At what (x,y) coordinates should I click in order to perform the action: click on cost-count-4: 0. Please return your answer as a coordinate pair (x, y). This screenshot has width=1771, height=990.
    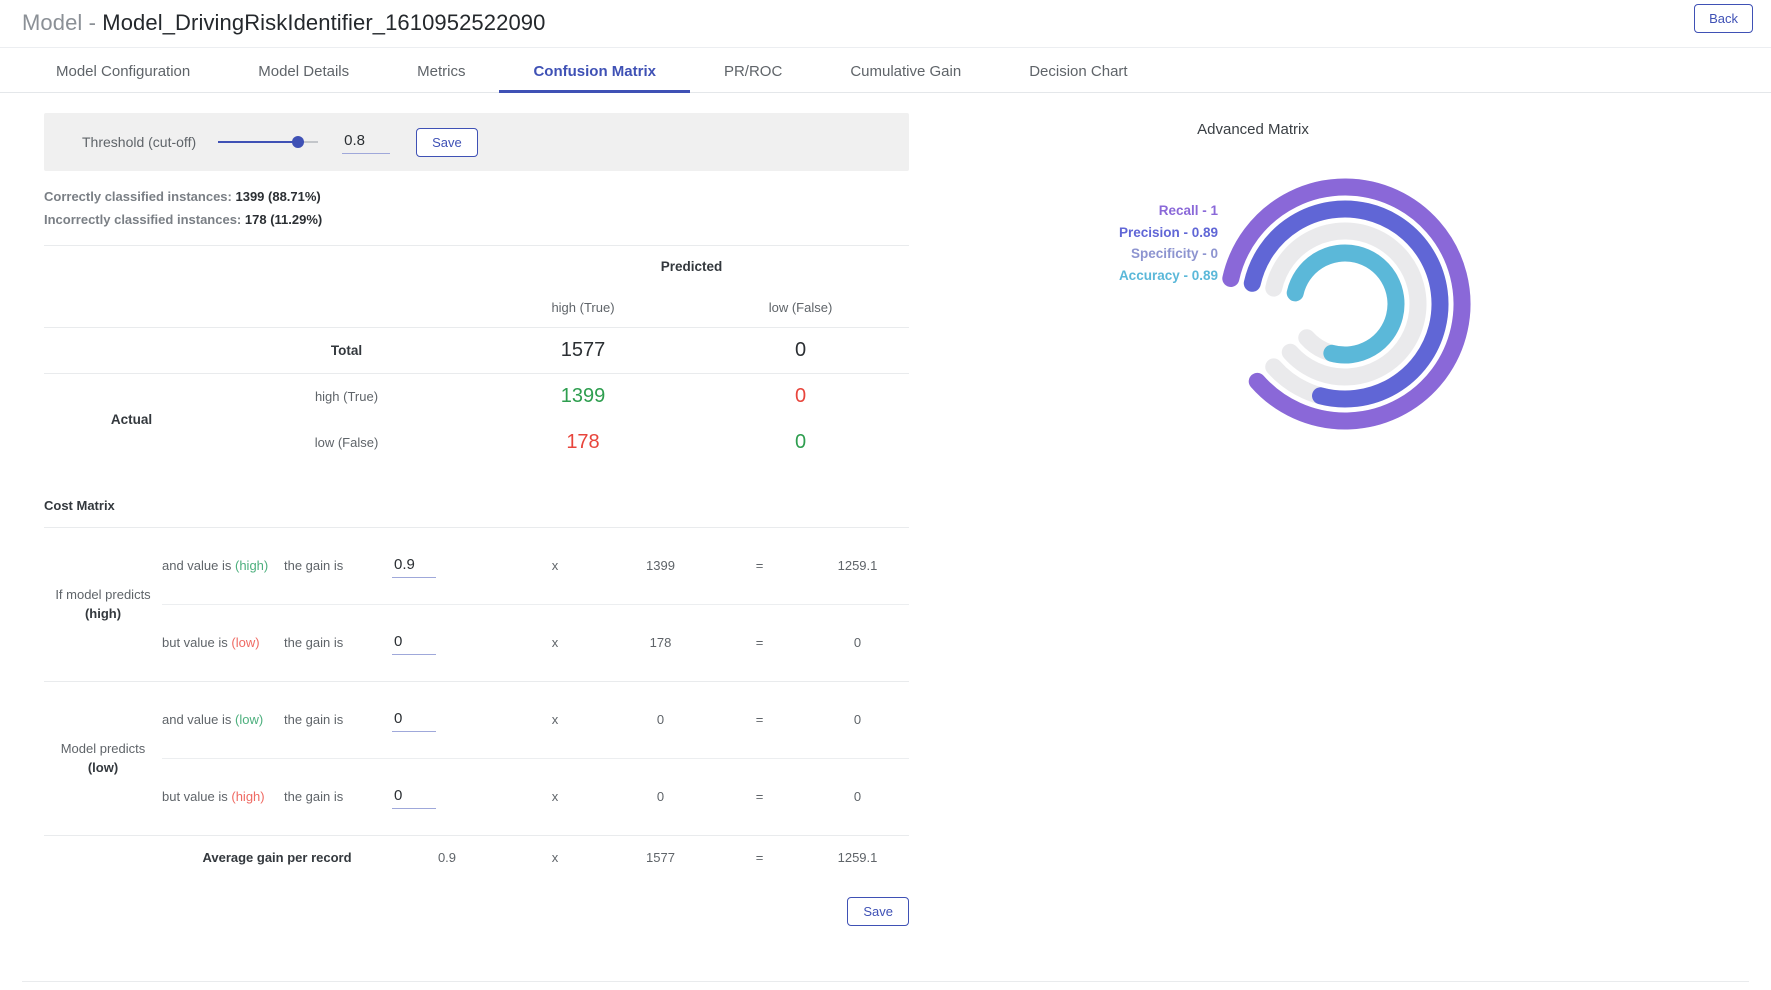
    Looking at the image, I should click on (660, 796).